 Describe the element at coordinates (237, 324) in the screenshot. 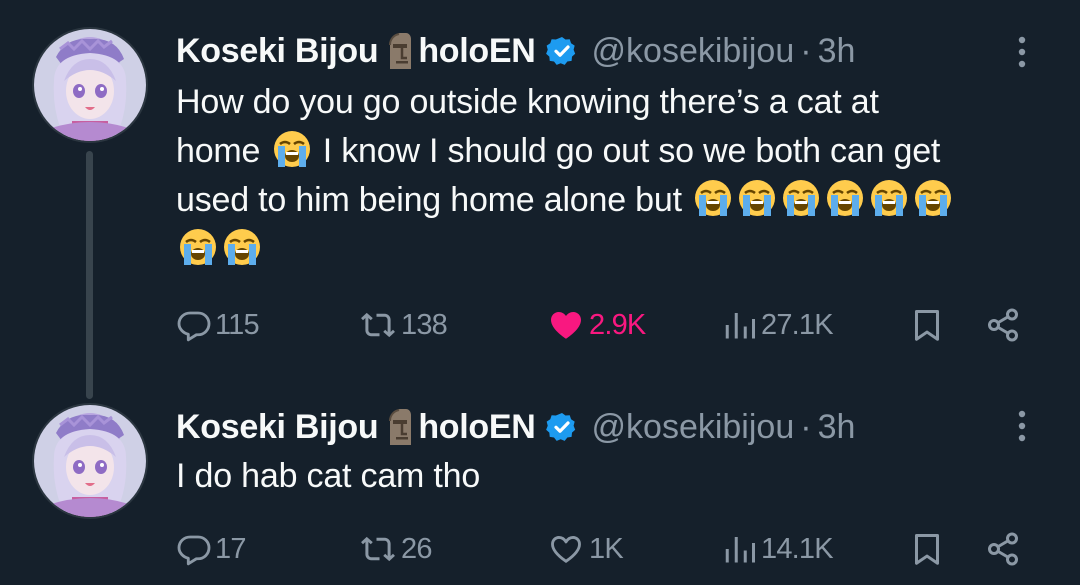

I see `reply-count: 115` at that location.